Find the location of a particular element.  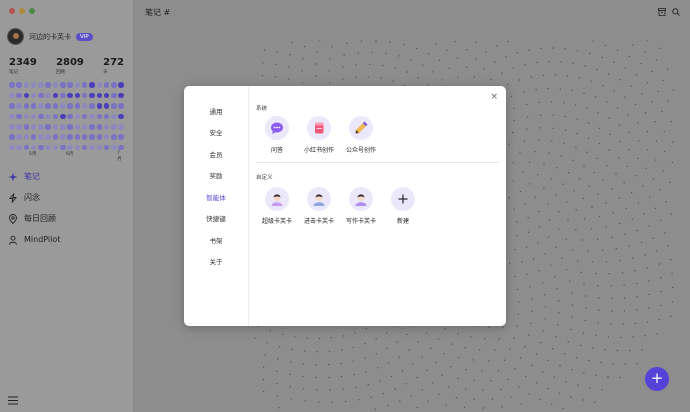

agent-wechat-article: 公众号创作 is located at coordinates (361, 135).